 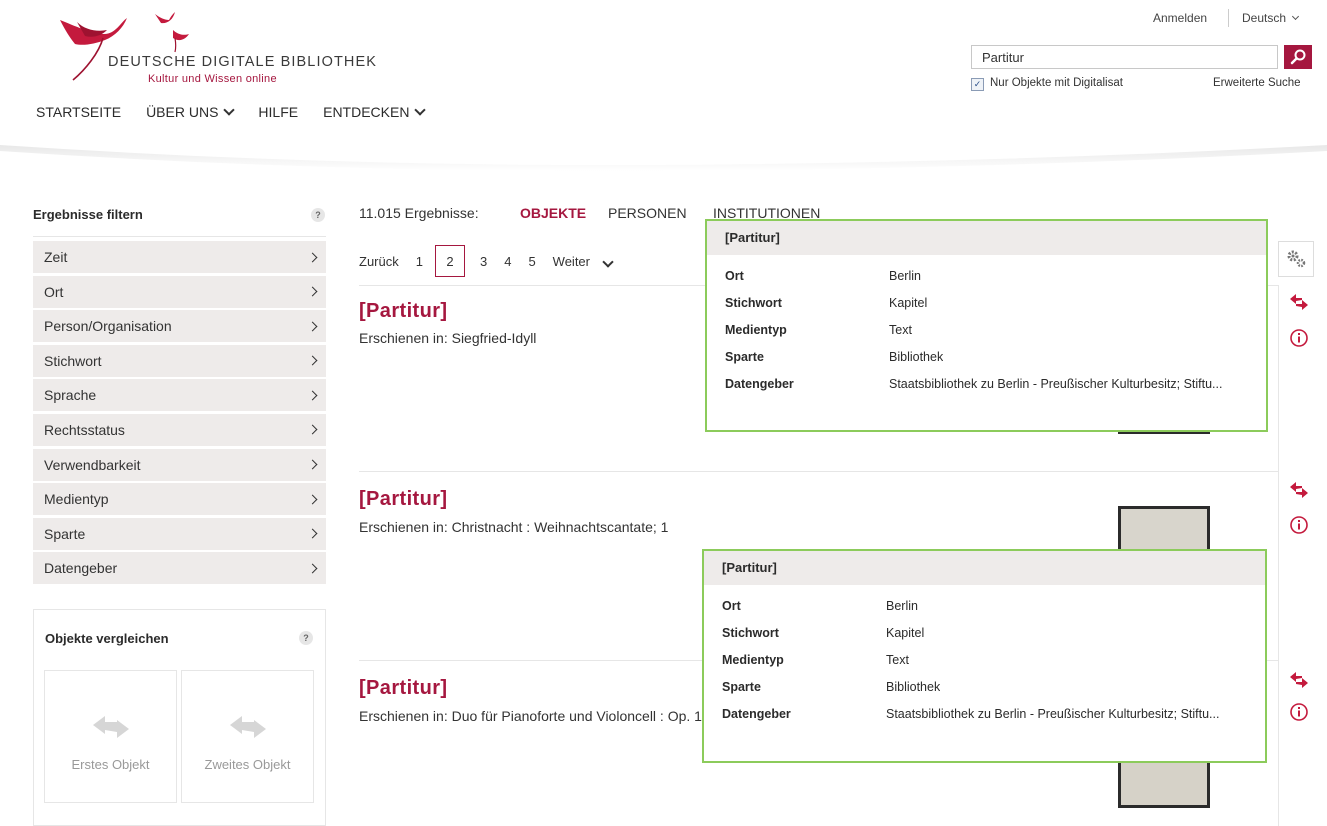 I want to click on filter-sparte: Sparte, so click(x=179, y=533).